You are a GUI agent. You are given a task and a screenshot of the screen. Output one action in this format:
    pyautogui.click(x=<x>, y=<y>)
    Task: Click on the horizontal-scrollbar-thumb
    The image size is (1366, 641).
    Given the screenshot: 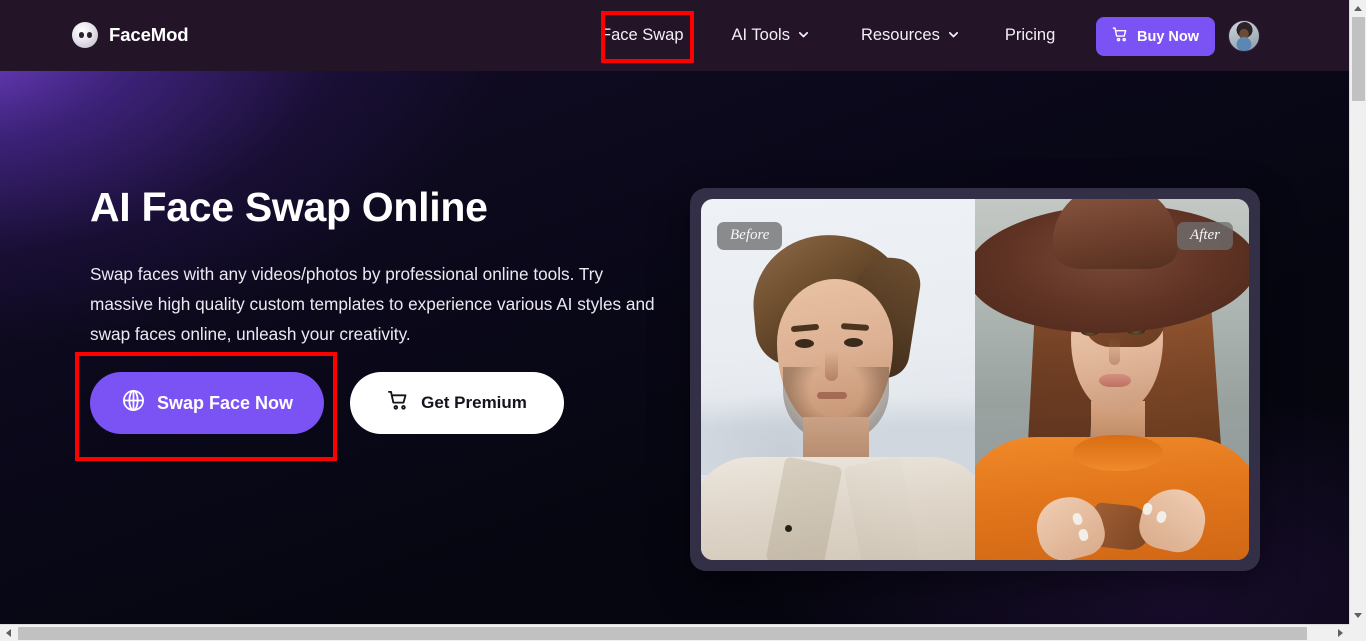 What is the action you would take?
    pyautogui.click(x=662, y=633)
    